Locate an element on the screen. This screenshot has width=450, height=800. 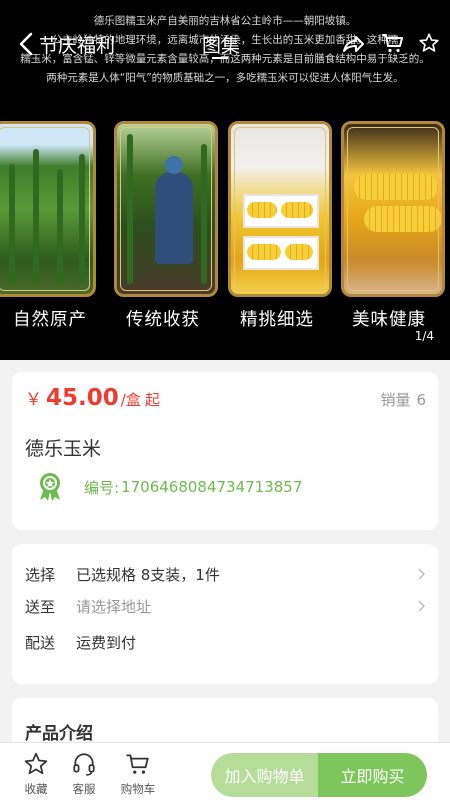
favorite-label: 收藏 is located at coordinates (36, 789).